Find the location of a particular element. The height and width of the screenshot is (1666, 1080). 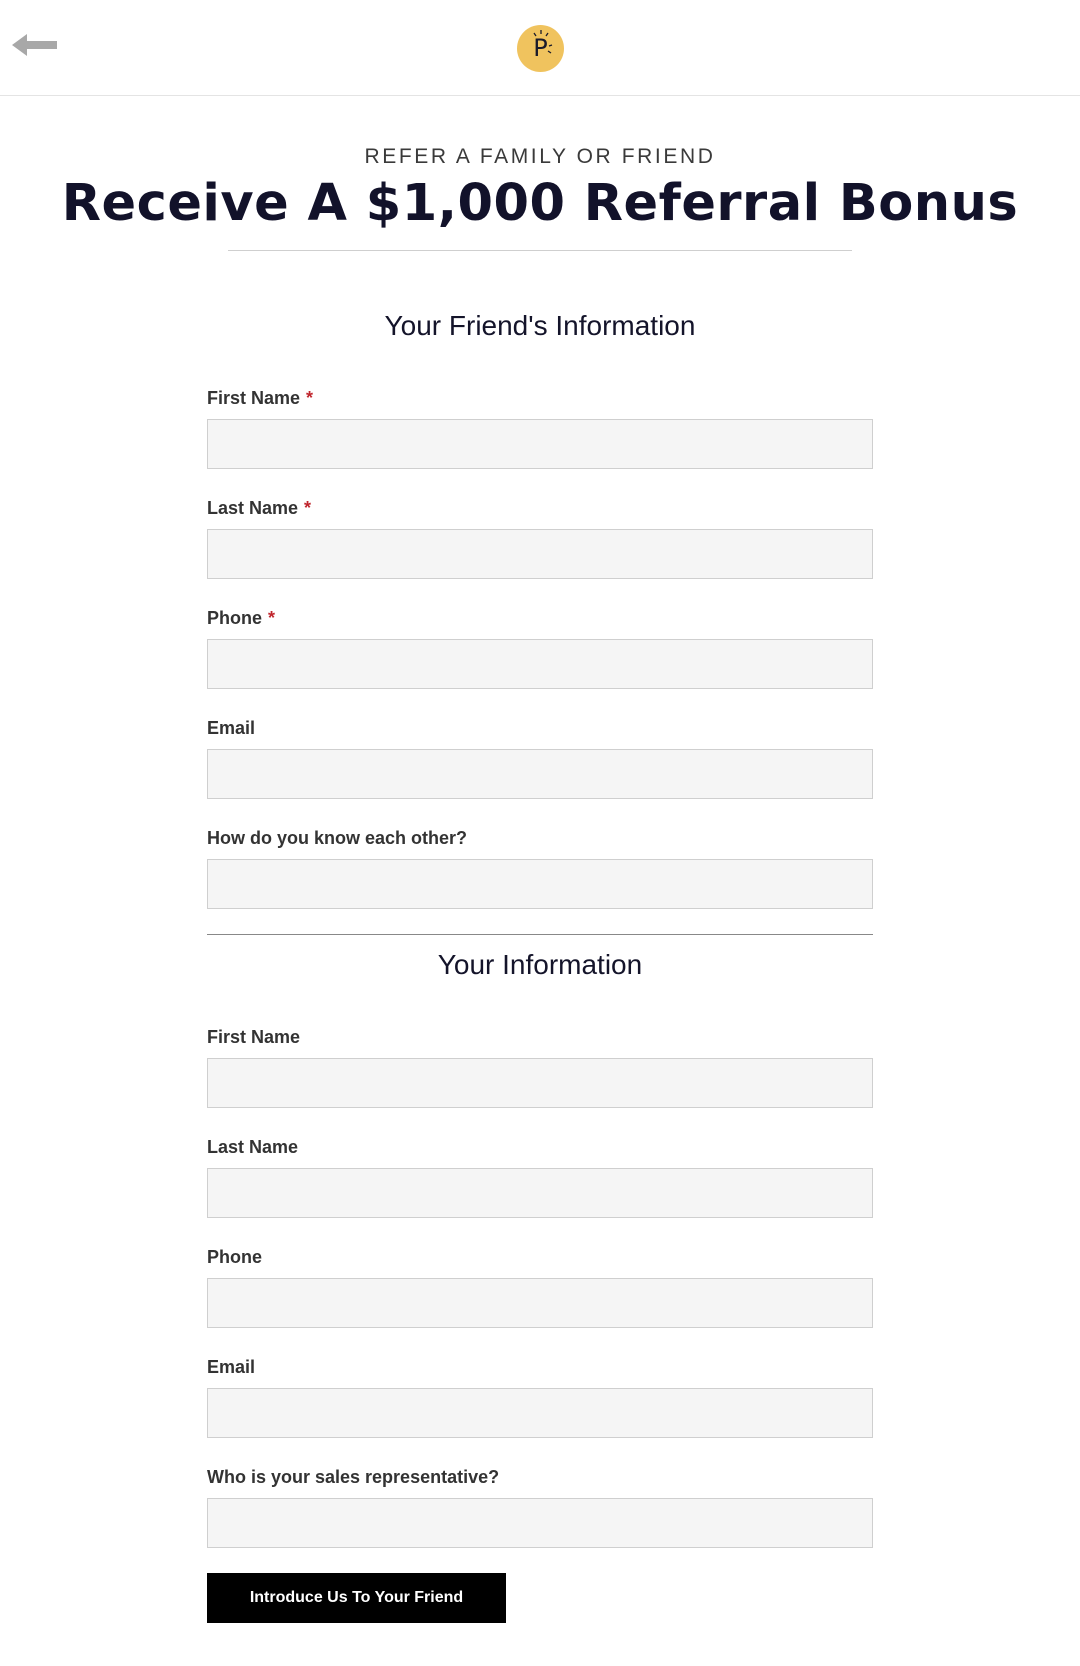

friend-phone-label: Phone * is located at coordinates (241, 618).